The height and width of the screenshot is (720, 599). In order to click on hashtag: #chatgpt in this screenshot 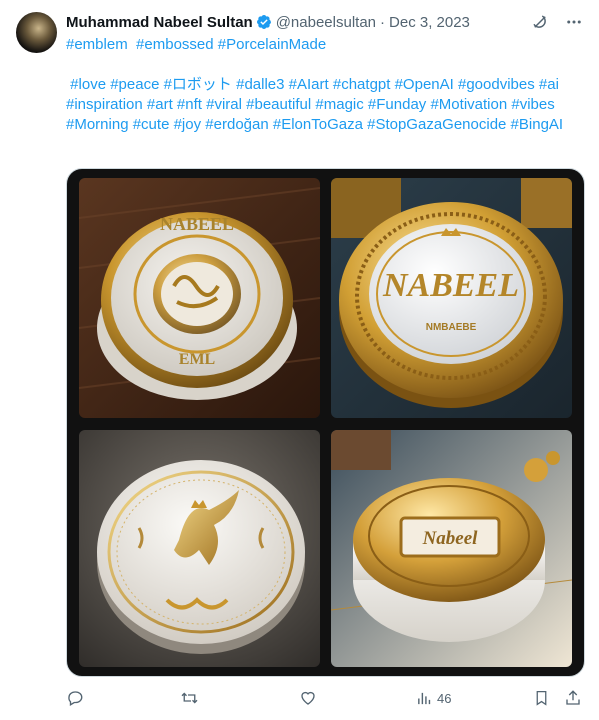, I will do `click(362, 84)`.